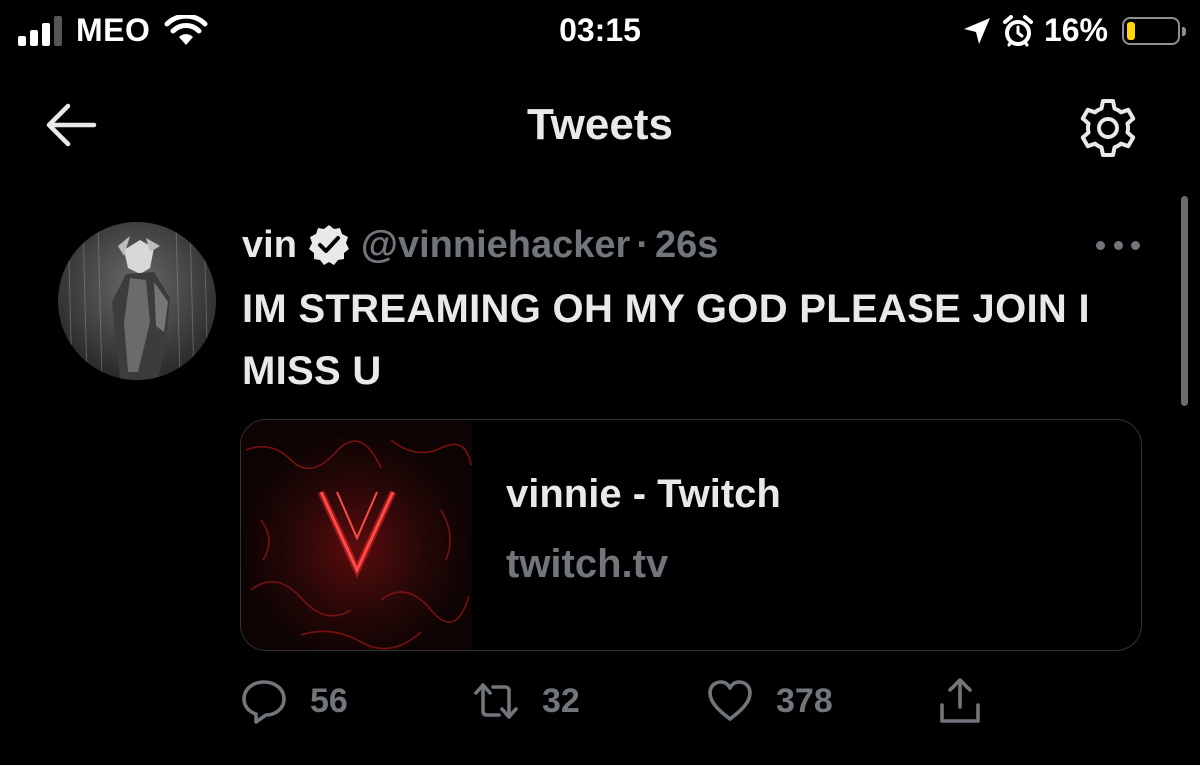  What do you see at coordinates (600, 32) in the screenshot?
I see `status-bar: MEO 03:15 16%` at bounding box center [600, 32].